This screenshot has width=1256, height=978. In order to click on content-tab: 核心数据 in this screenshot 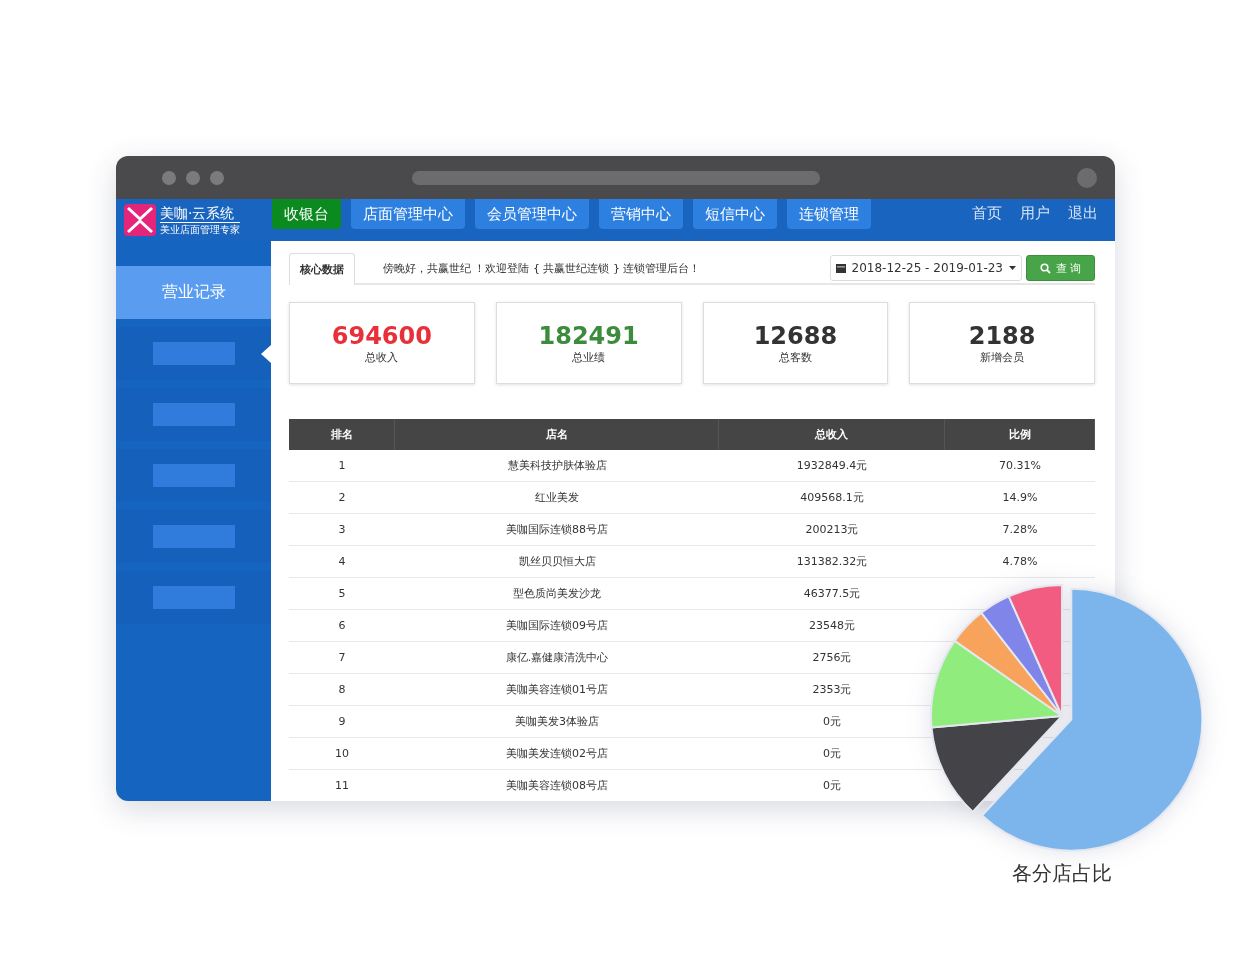, I will do `click(322, 269)`.